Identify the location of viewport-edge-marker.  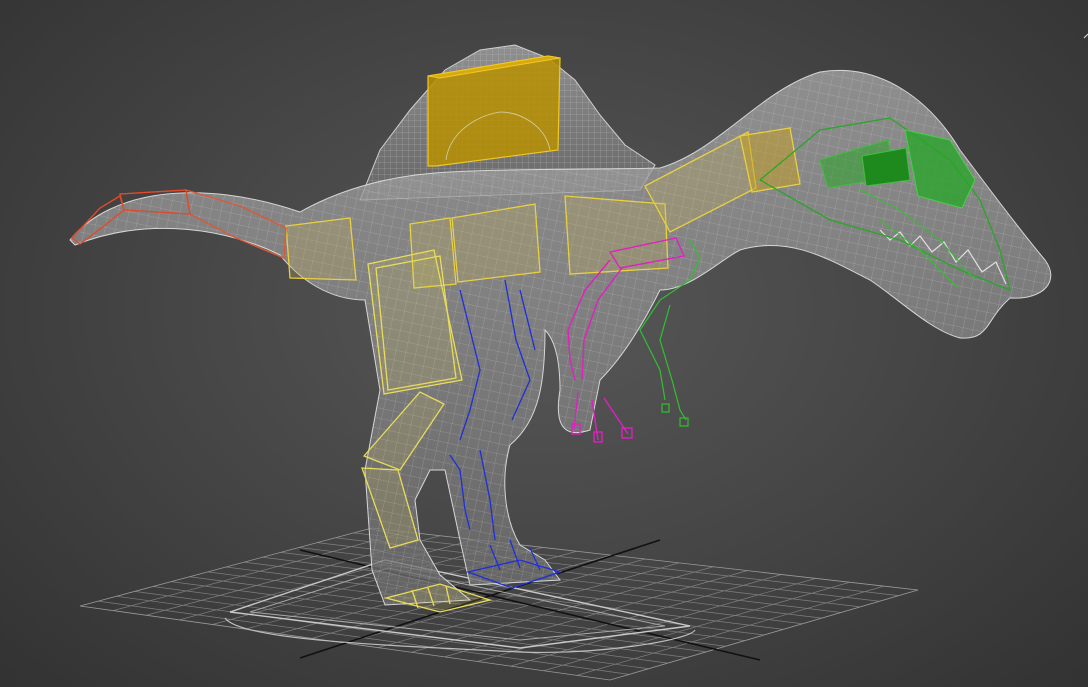
(1085, 36).